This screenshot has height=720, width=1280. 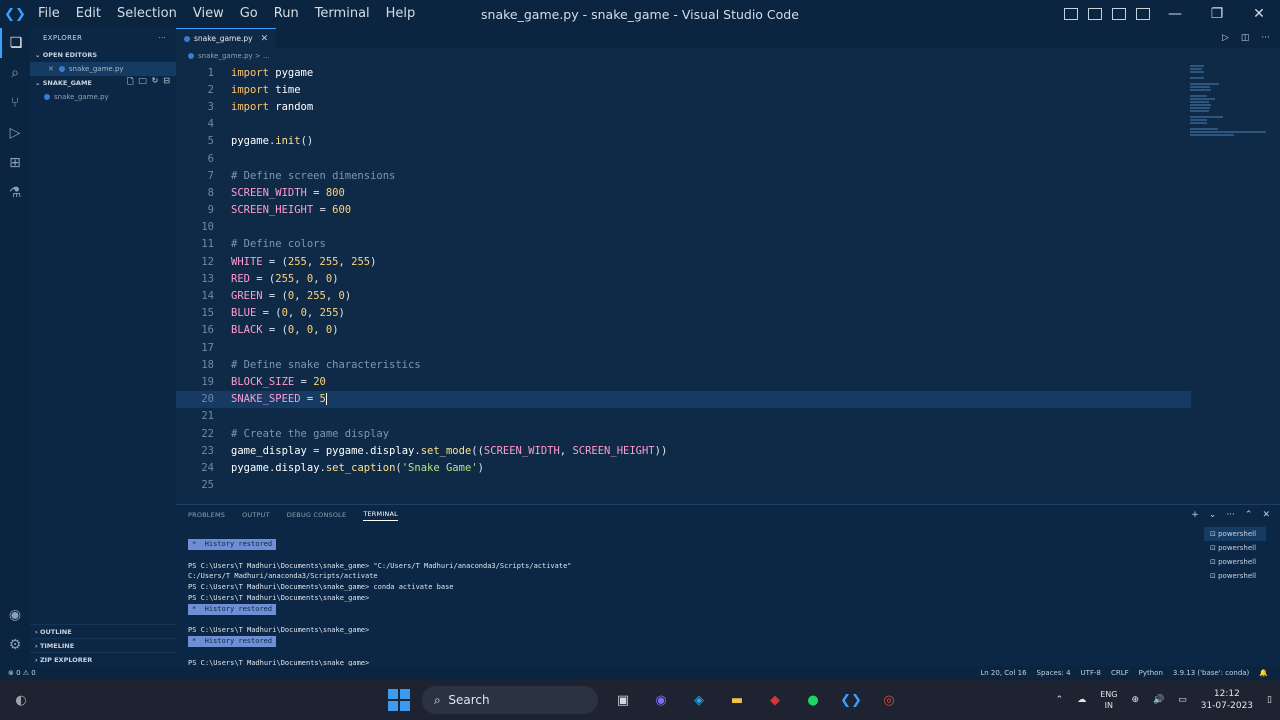 What do you see at coordinates (1091, 673) in the screenshot?
I see `encoding: UTF-8` at bounding box center [1091, 673].